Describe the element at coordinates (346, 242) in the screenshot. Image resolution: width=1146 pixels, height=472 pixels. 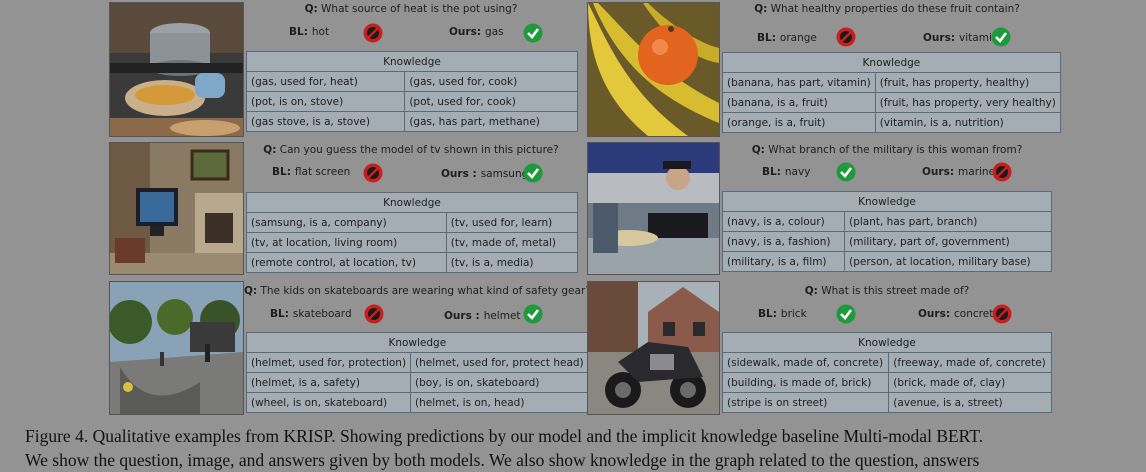
I see `knowledge-cell: (tv, at location, living room)` at that location.